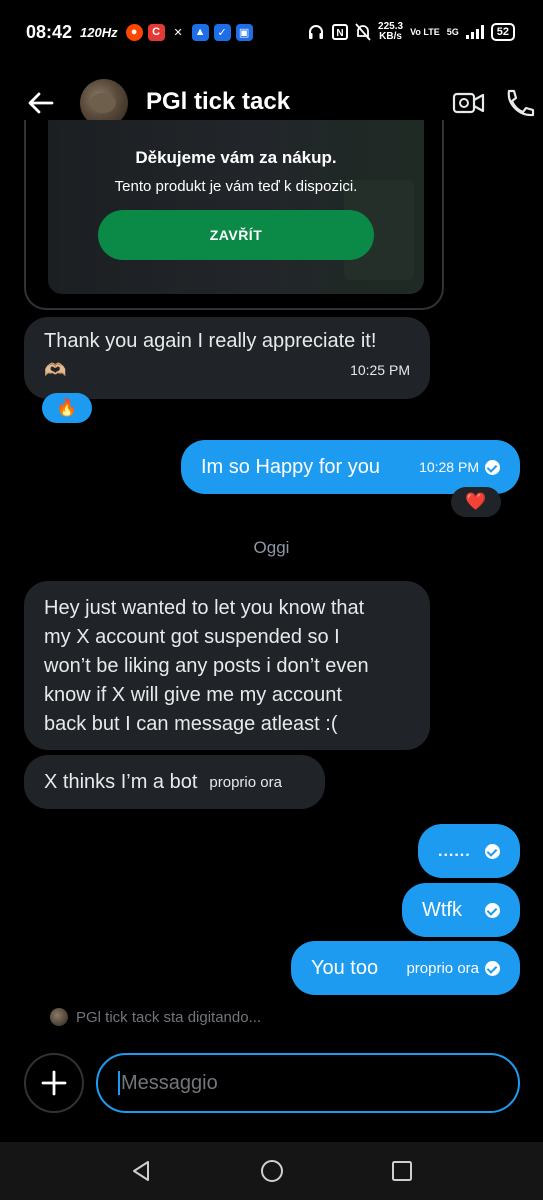 The width and height of the screenshot is (543, 1200). I want to click on reaction-badge: 🔥, so click(67, 408).